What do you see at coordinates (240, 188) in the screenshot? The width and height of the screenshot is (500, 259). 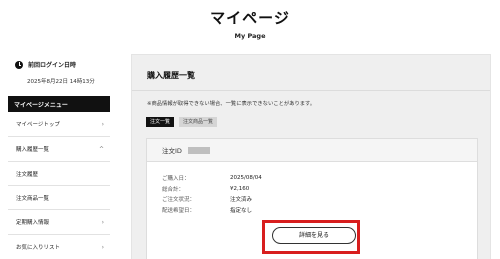 I see `row-value: ¥2,160` at bounding box center [240, 188].